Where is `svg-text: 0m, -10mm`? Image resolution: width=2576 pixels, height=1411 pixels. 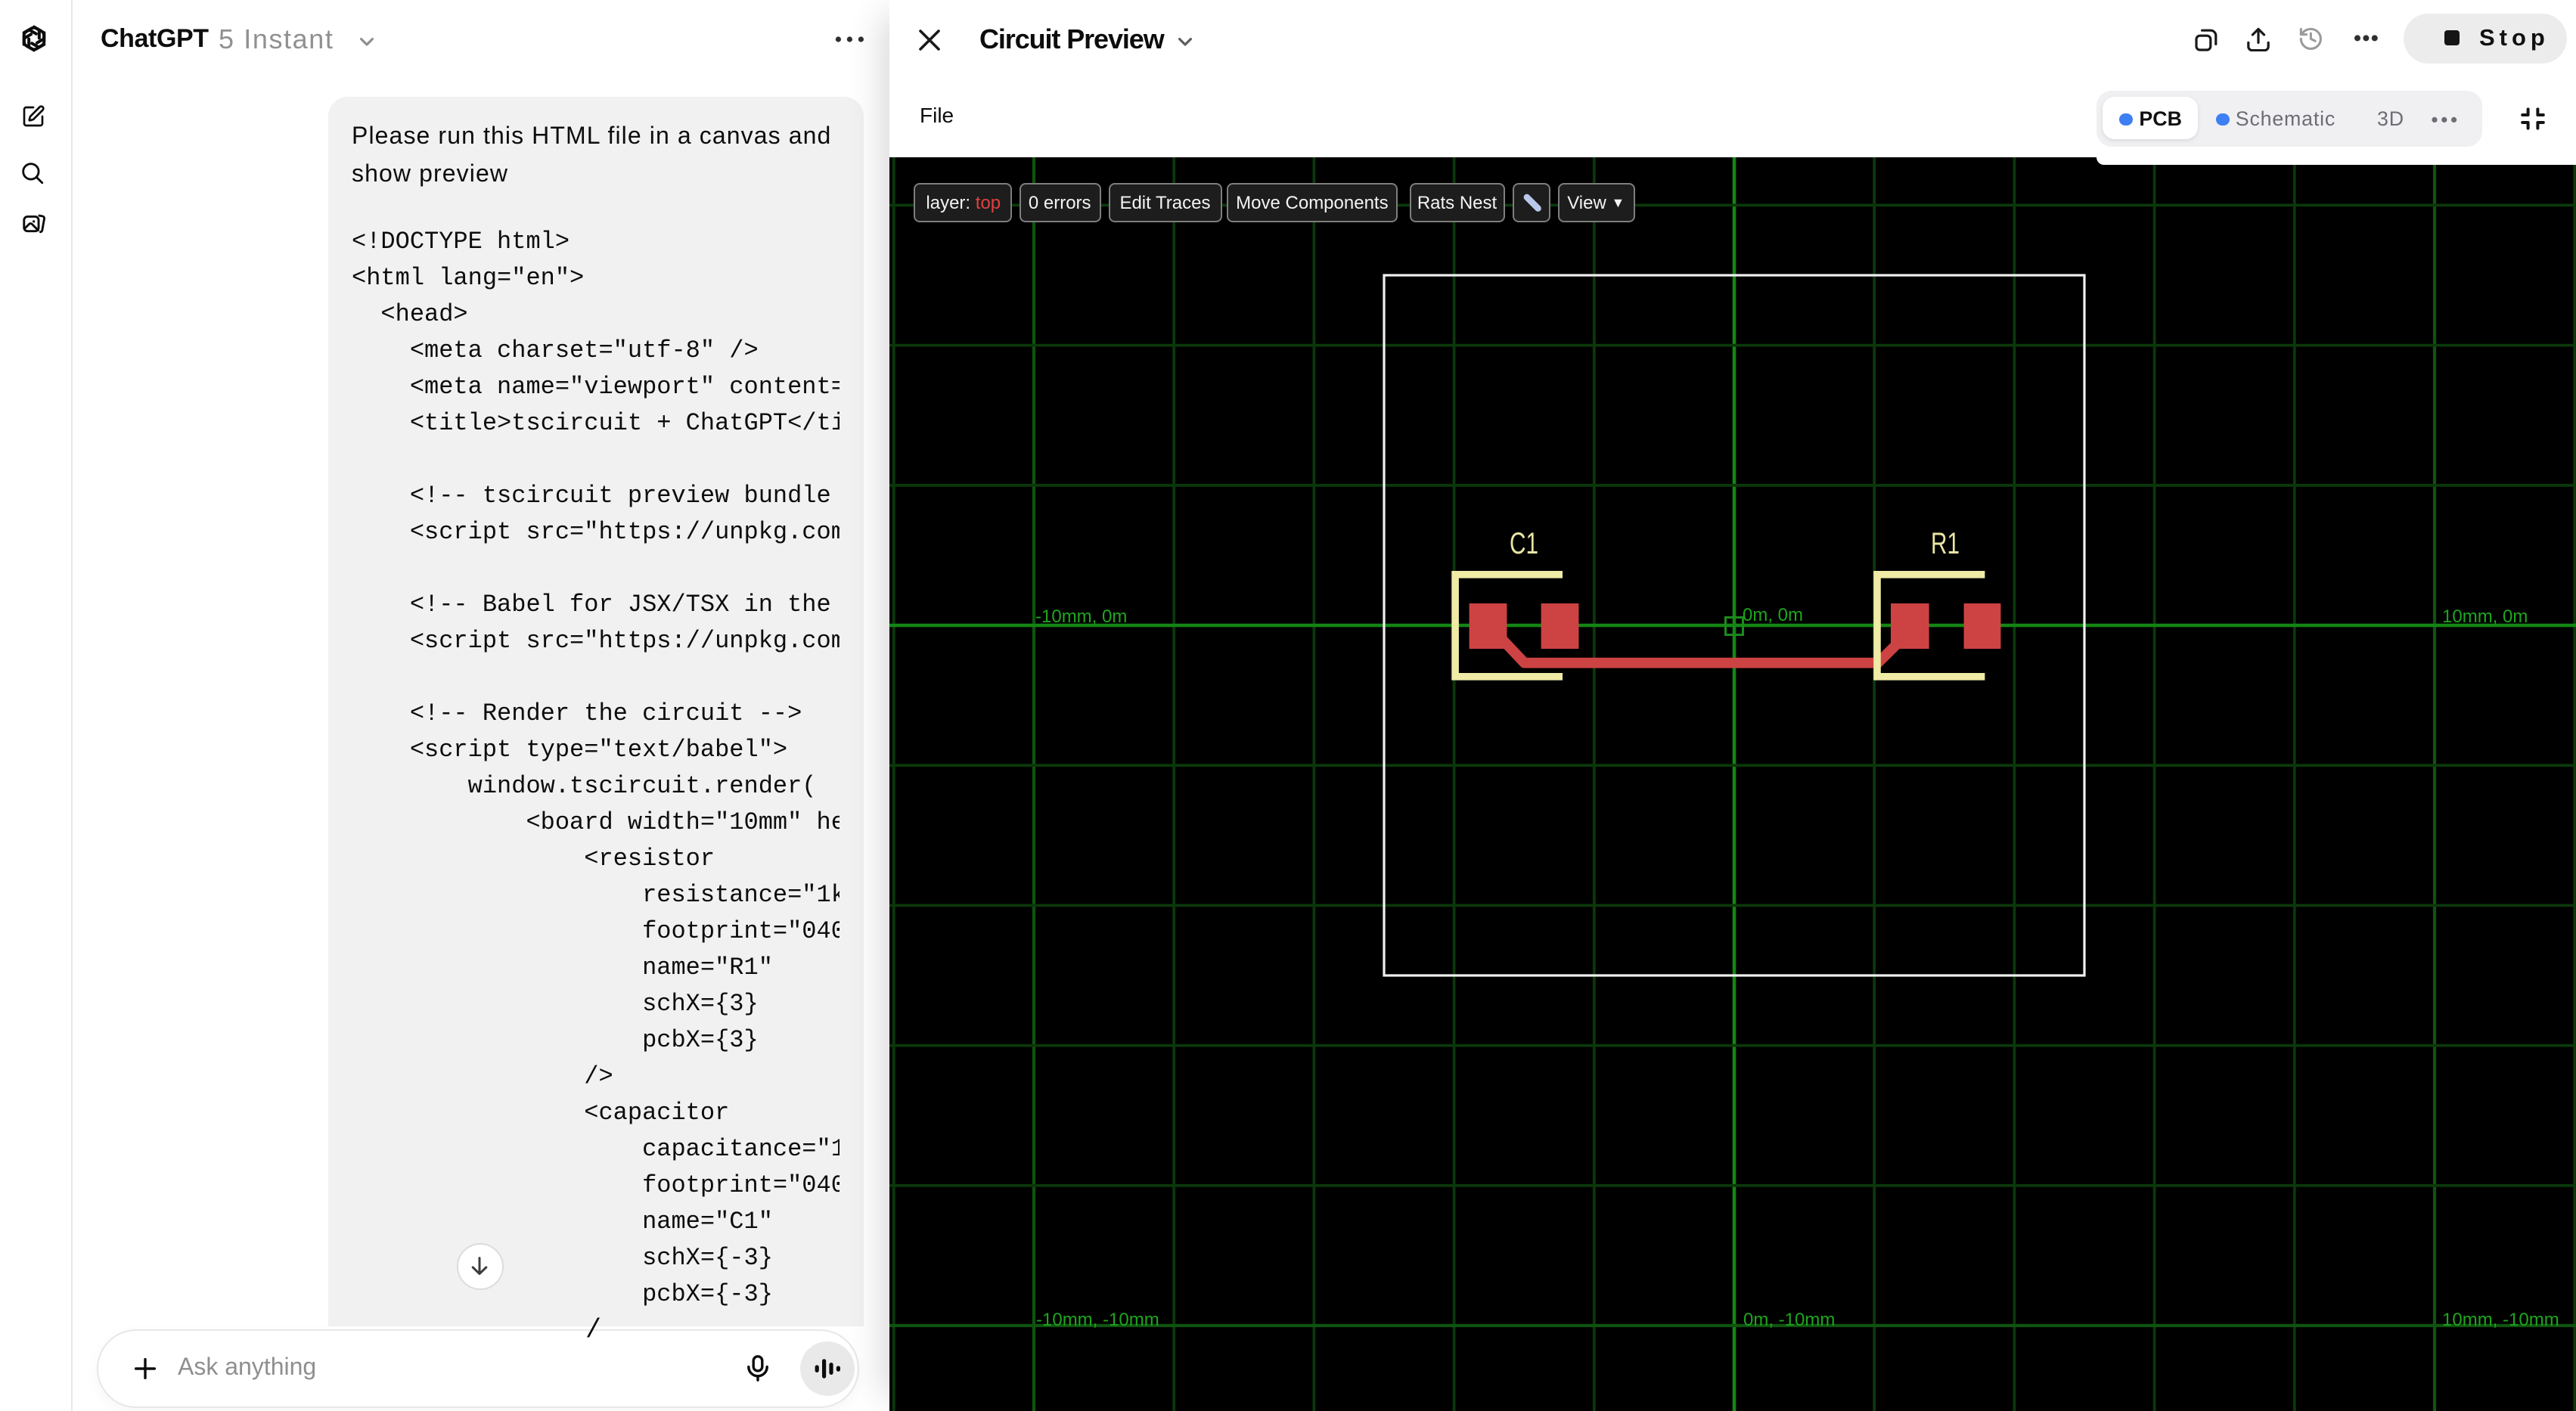
svg-text: 0m, -10mm is located at coordinates (1789, 1320).